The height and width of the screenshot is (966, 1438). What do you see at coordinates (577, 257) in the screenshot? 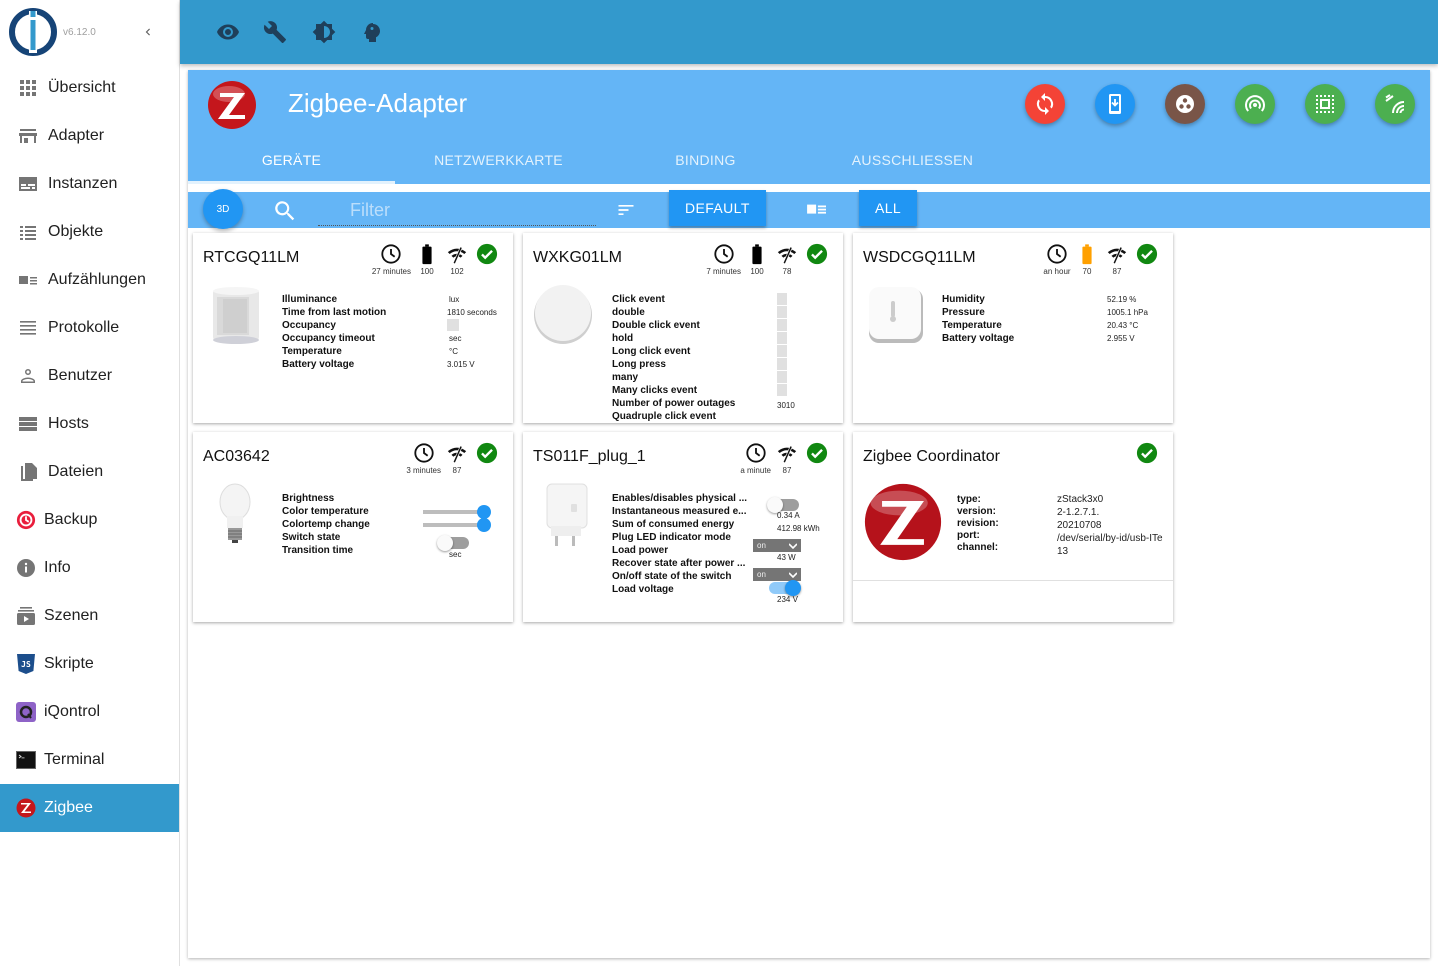
I see `device-name: WXKG01LM` at bounding box center [577, 257].